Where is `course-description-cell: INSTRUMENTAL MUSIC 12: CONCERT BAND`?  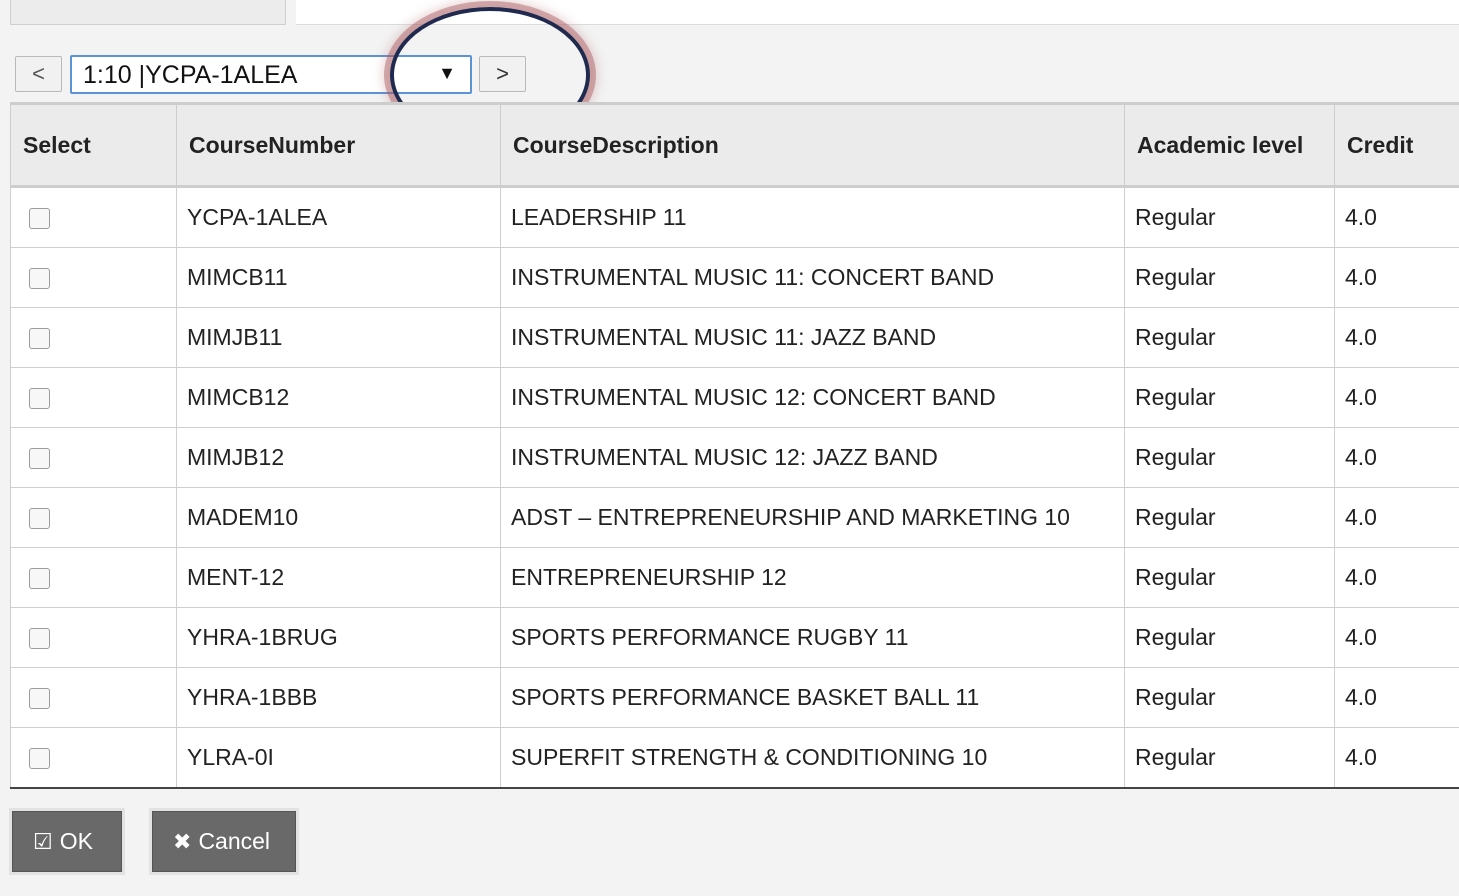 course-description-cell: INSTRUMENTAL MUSIC 12: CONCERT BAND is located at coordinates (812, 397).